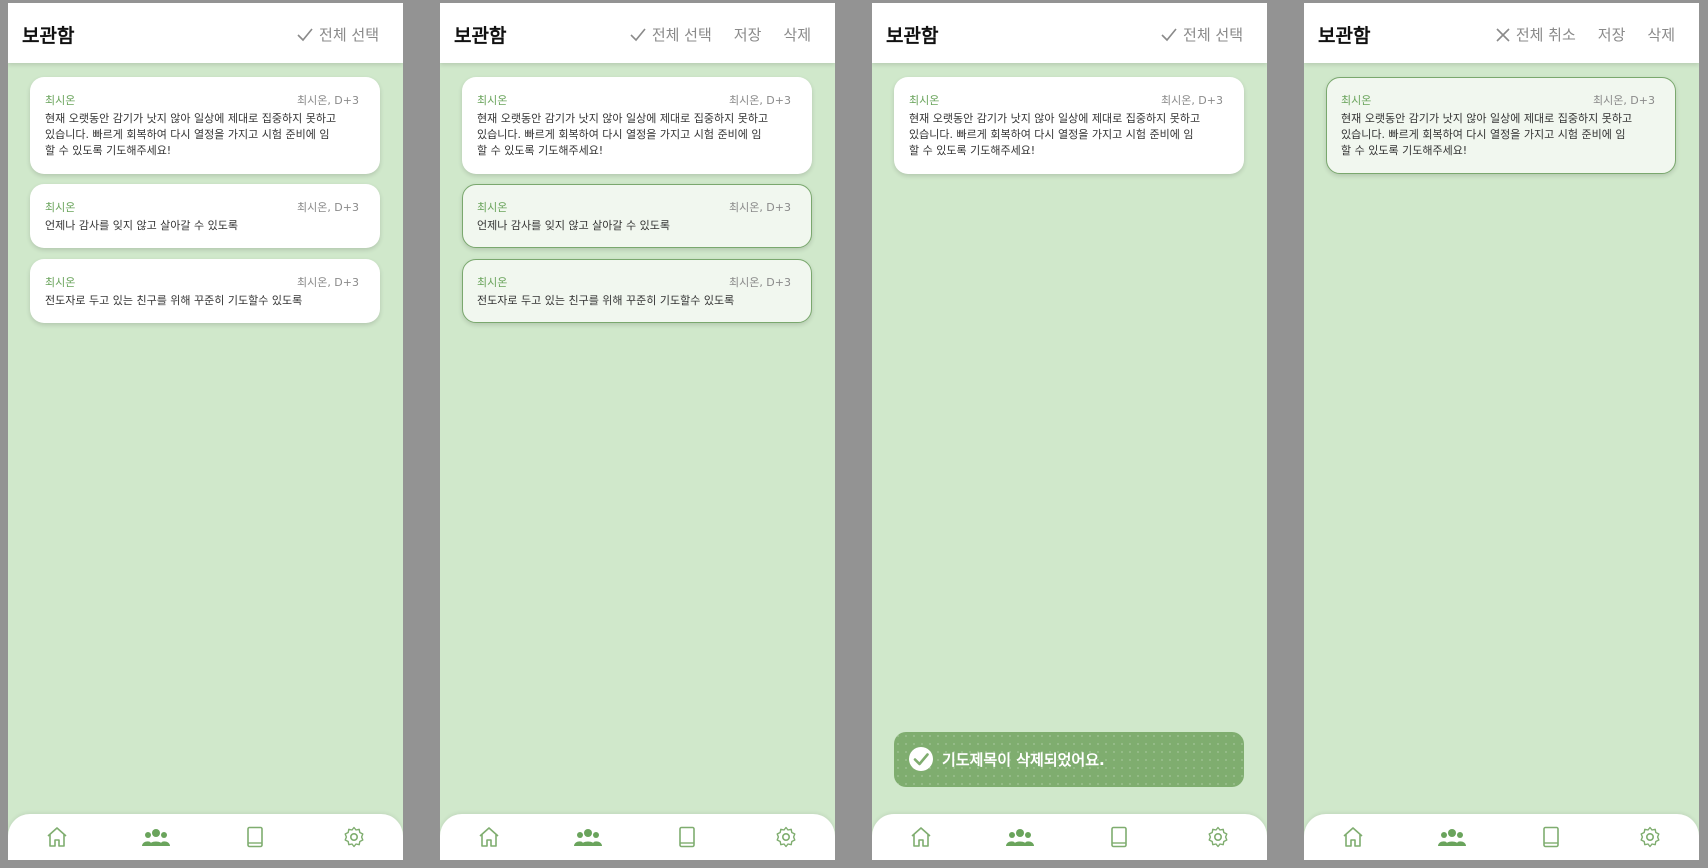 This screenshot has height=868, width=1708. I want to click on header-actions: 전체 선택, so click(1202, 34).